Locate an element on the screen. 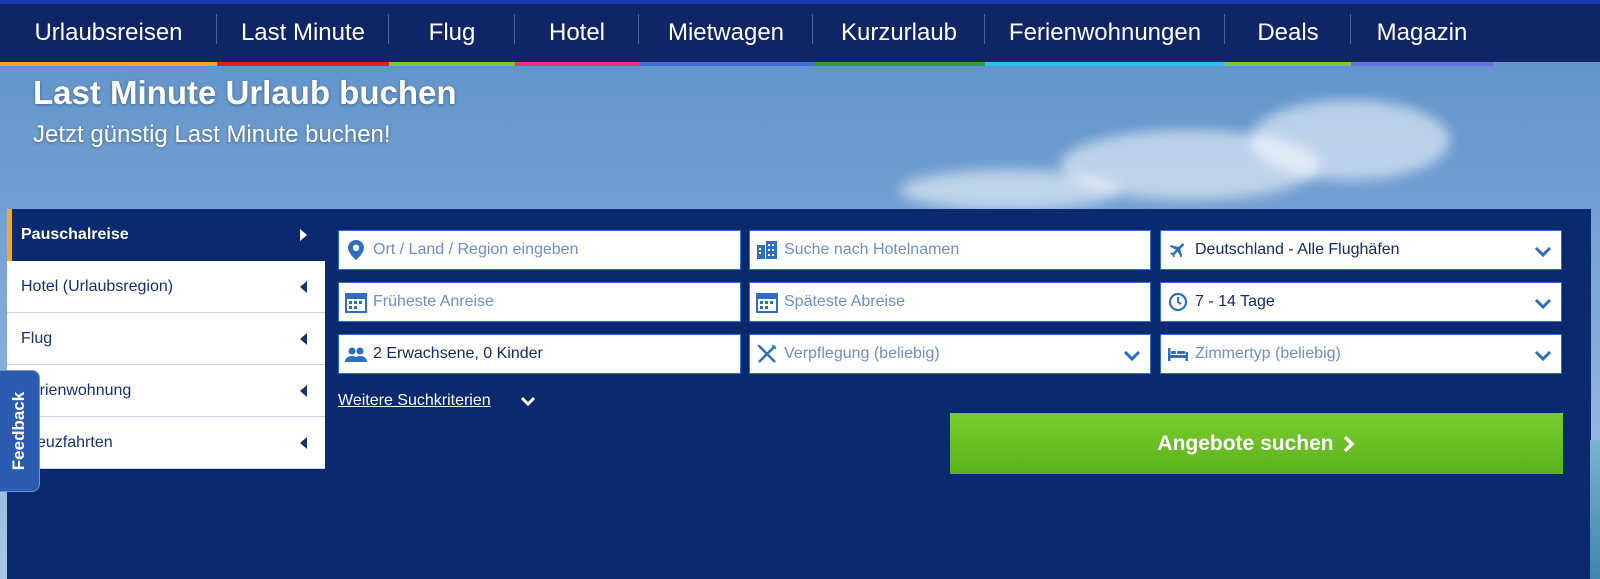 The image size is (1600, 579). board-placeholder: Verpflegung (beliebig) is located at coordinates (862, 353).